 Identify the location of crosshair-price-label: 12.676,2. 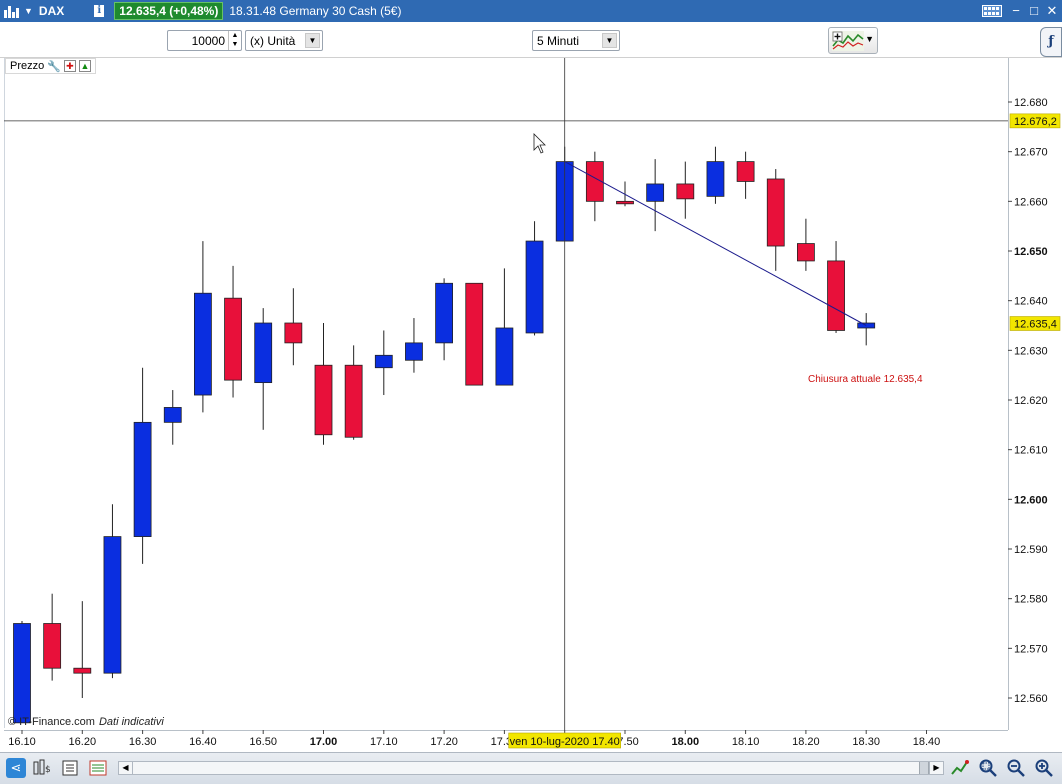
(1035, 122).